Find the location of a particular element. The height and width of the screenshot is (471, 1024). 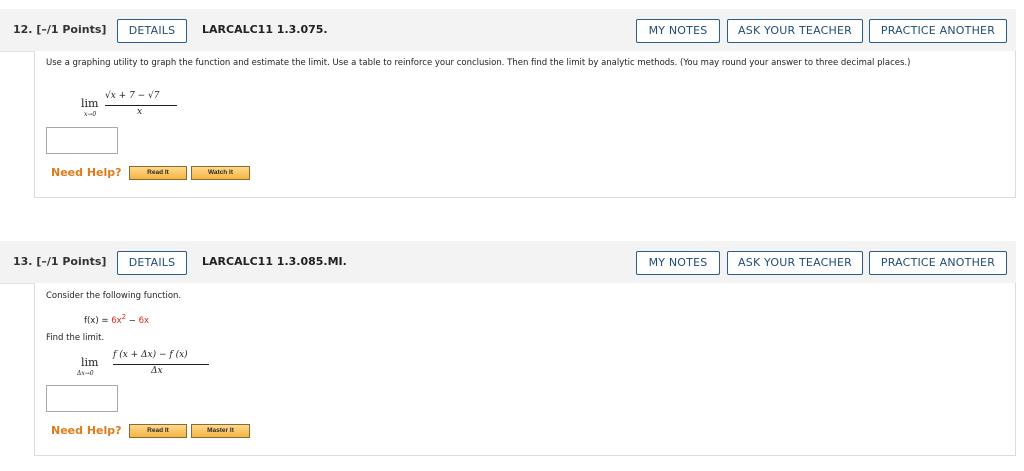

find-limit-text: Find the limit. is located at coordinates (75, 338).